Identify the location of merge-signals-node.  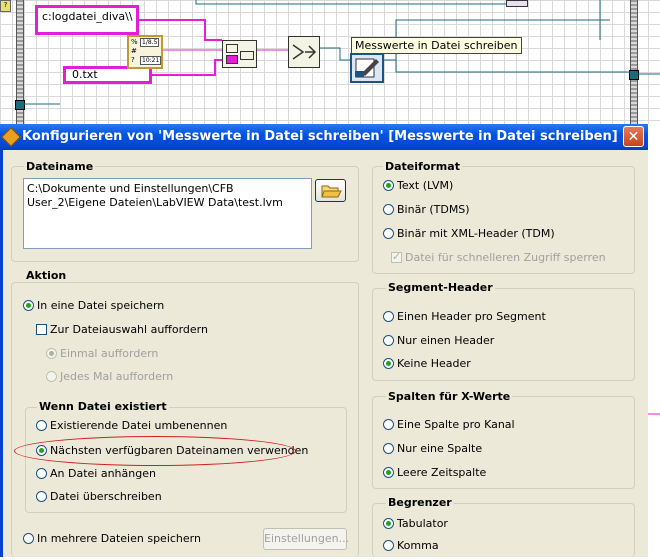
(304, 52).